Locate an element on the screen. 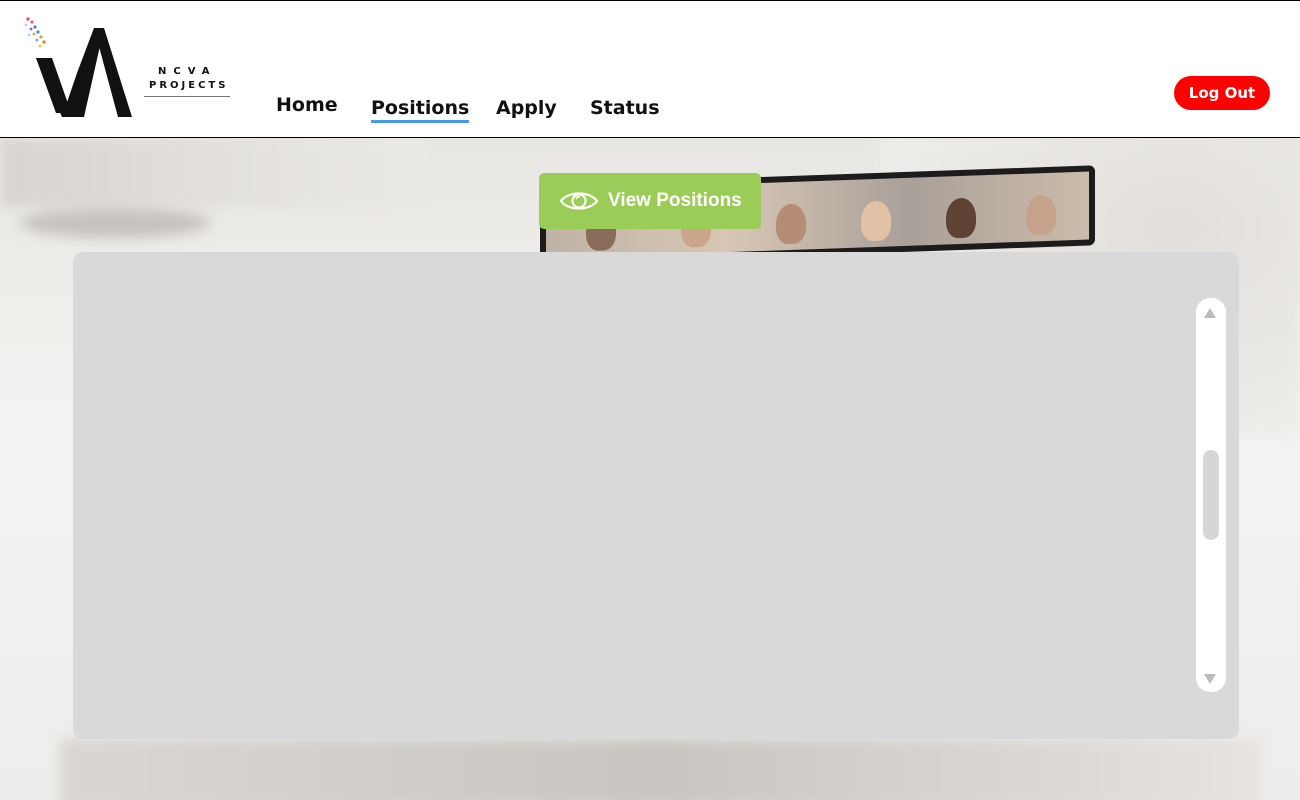 This screenshot has height=800, width=1300. scroll-up-arrow-icon is located at coordinates (1210, 313).